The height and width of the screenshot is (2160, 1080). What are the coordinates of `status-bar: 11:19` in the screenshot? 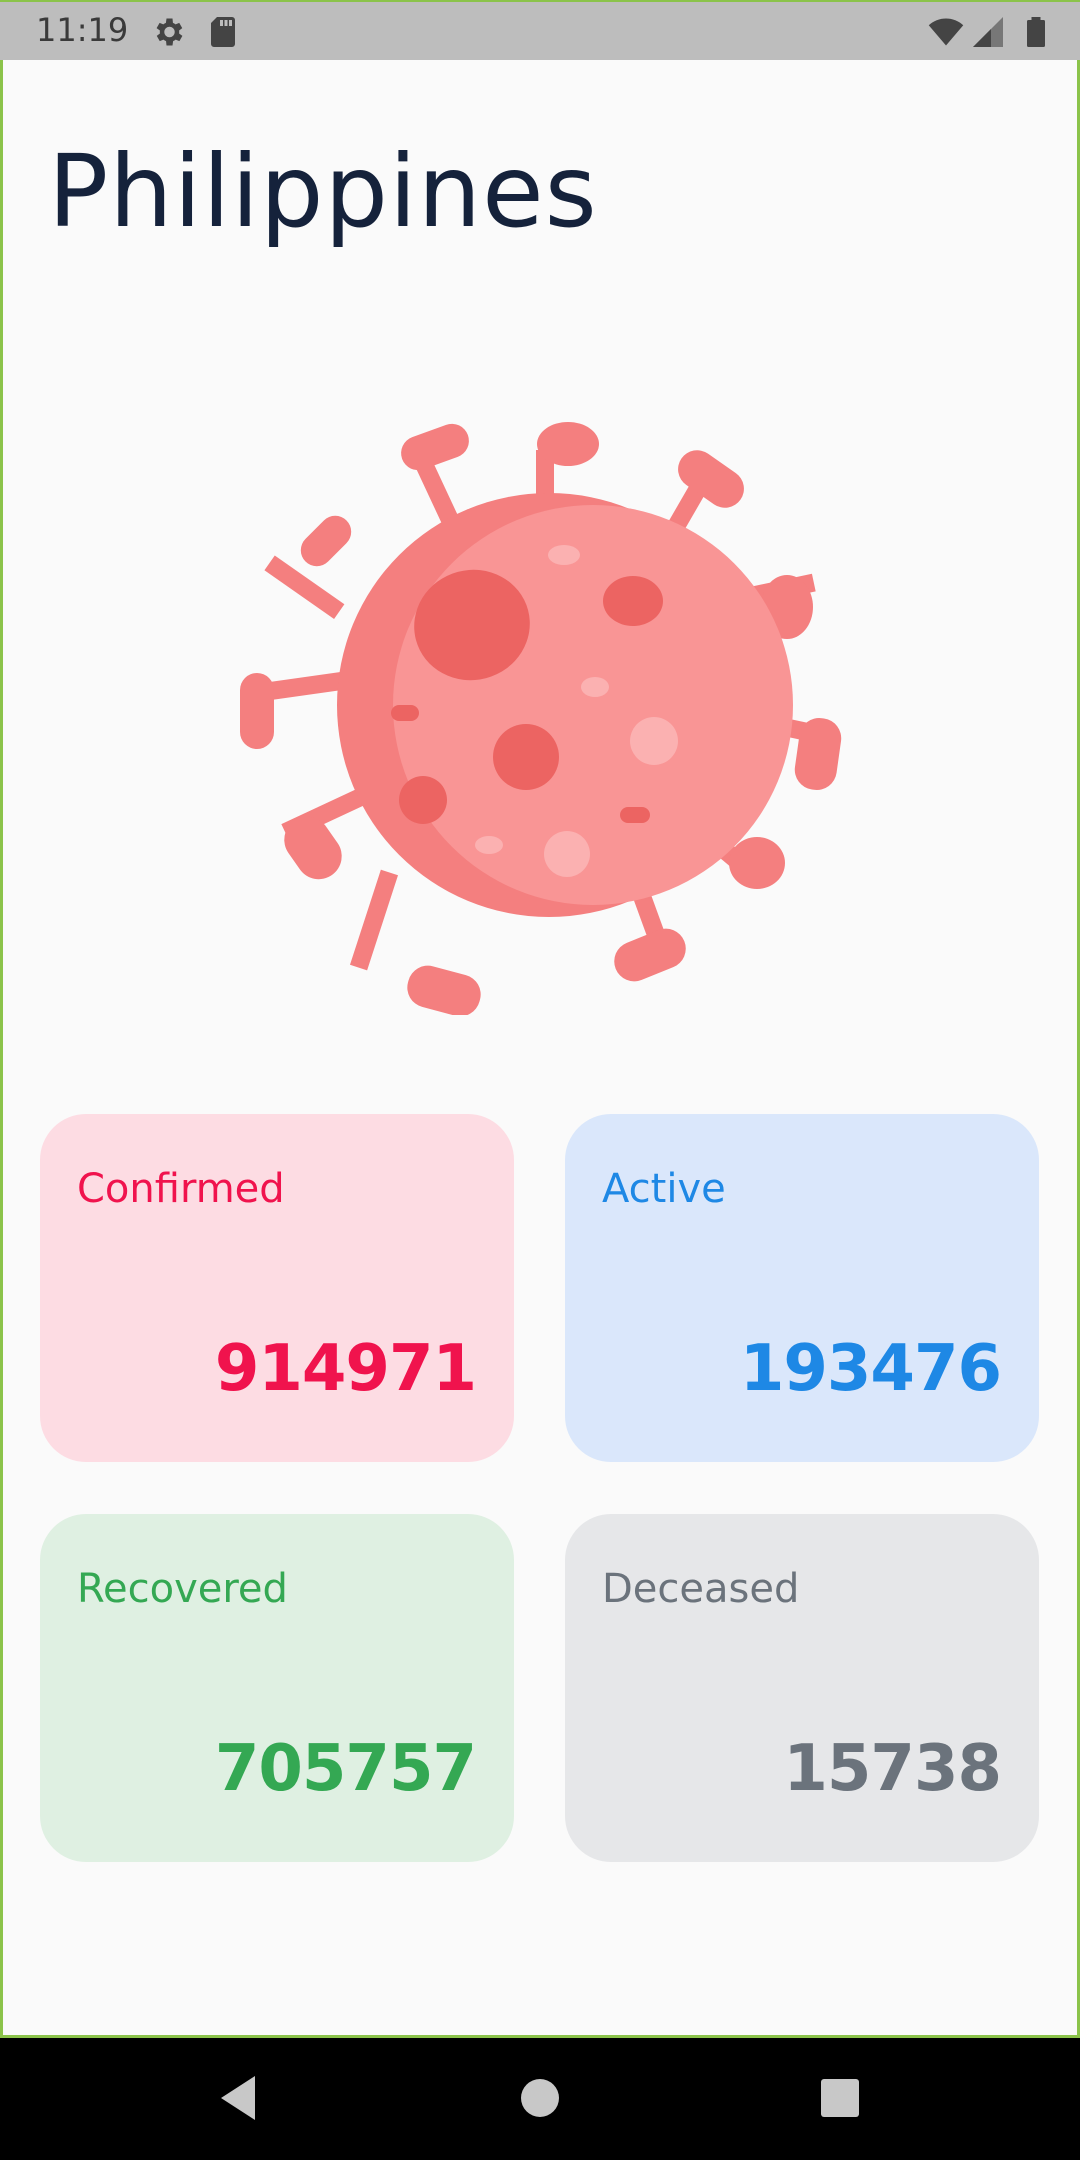 It's located at (540, 30).